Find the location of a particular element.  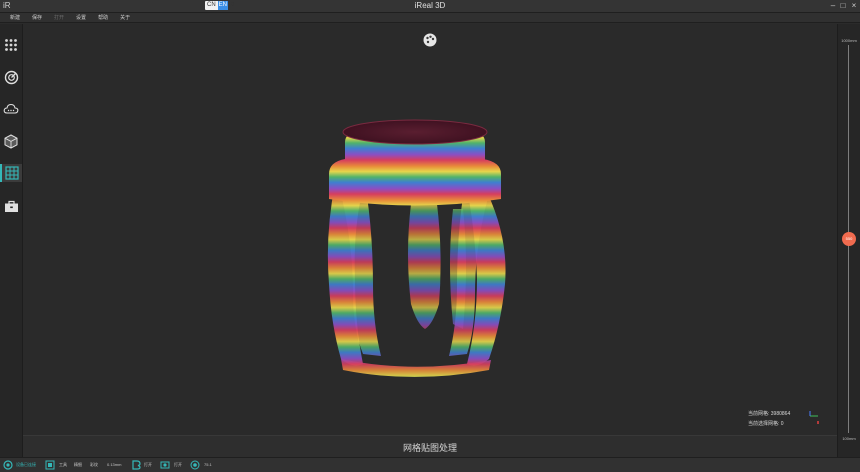

left-toolbar is located at coordinates (11, 240).